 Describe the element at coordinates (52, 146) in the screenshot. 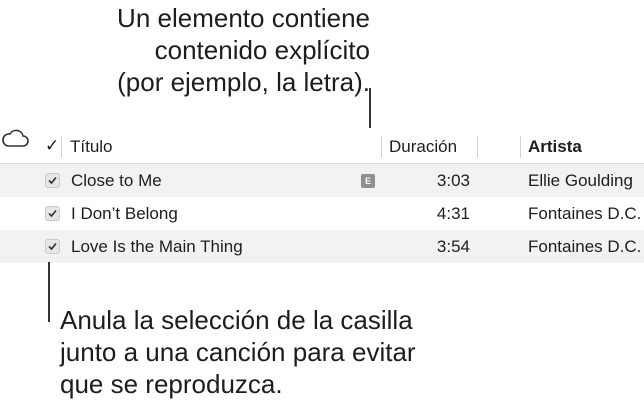

I see `column-header-check: ✓` at that location.